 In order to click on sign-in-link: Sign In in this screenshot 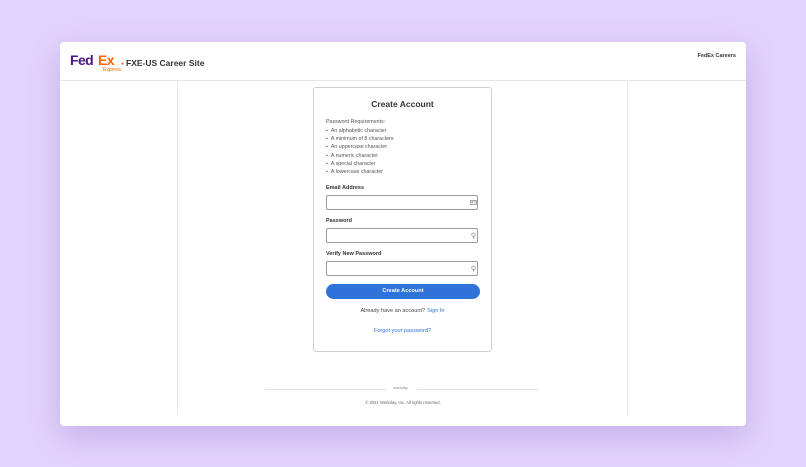, I will do `click(435, 311)`.